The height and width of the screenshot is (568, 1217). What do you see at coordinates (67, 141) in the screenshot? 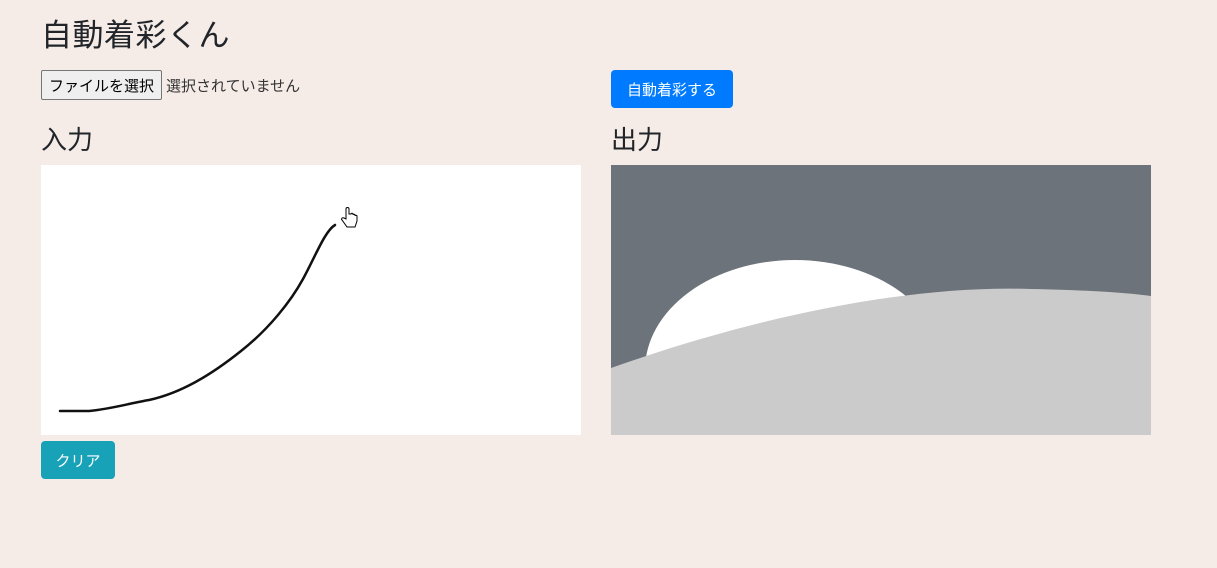
I see `input-heading: 入力` at bounding box center [67, 141].